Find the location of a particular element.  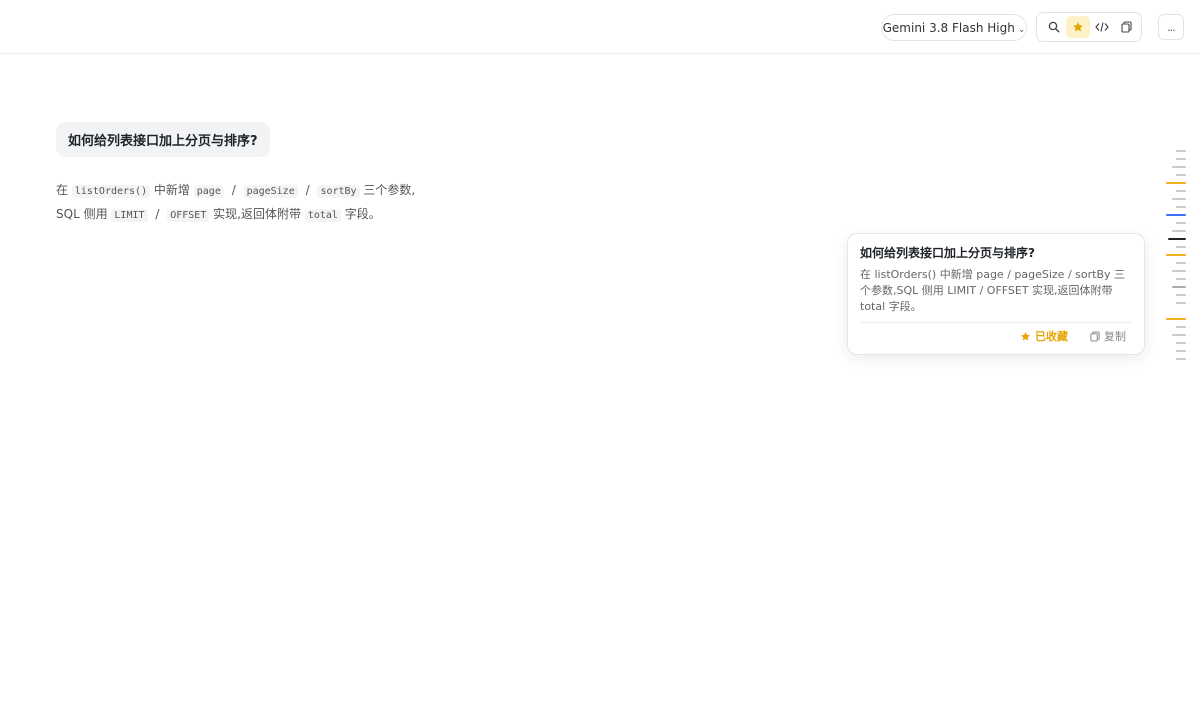

question-text: 如何给列表接口加上分页与排序? is located at coordinates (163, 141).